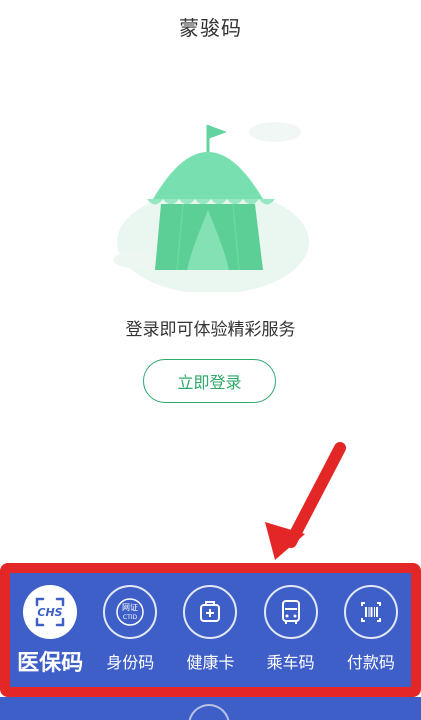 This screenshot has height=720, width=421. I want to click on nav-item-bus-code: 乘车码, so click(291, 629).